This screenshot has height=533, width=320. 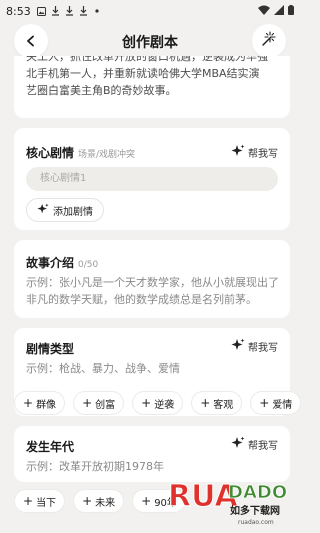 I want to click on synopsis-line: 艺圈白富美主角B的奇妙故事。, so click(x=101, y=90).